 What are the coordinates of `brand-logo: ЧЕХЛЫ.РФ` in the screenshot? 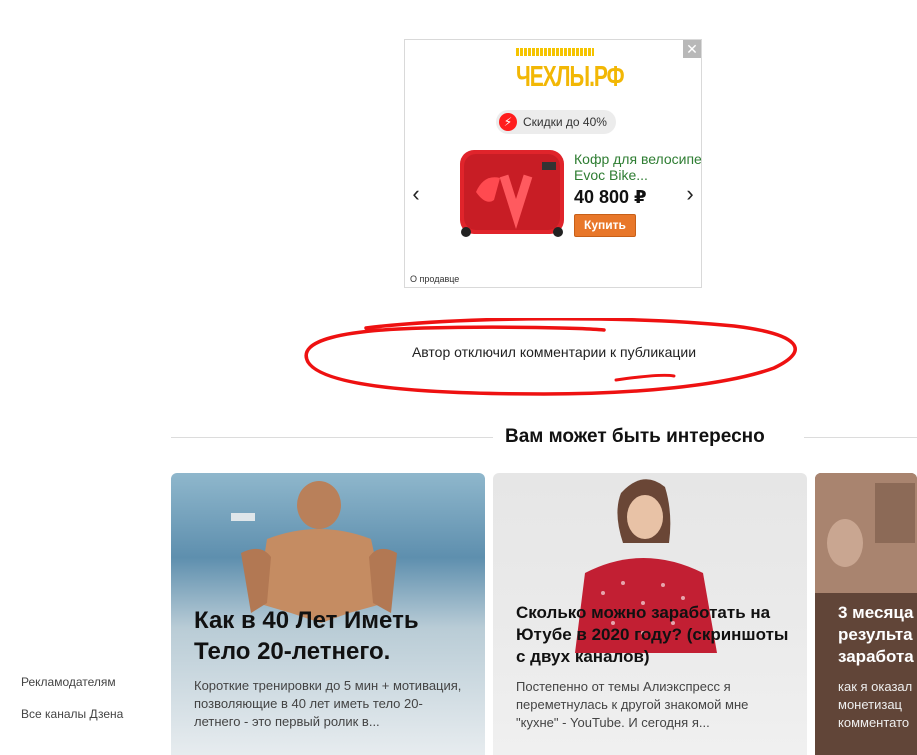 It's located at (570, 74).